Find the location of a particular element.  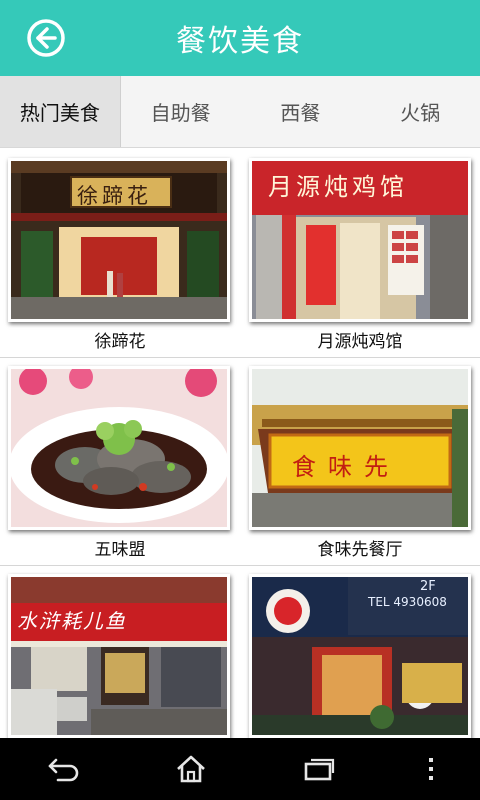

restaurant-name: 月源炖鸡馆 is located at coordinates (360, 342).